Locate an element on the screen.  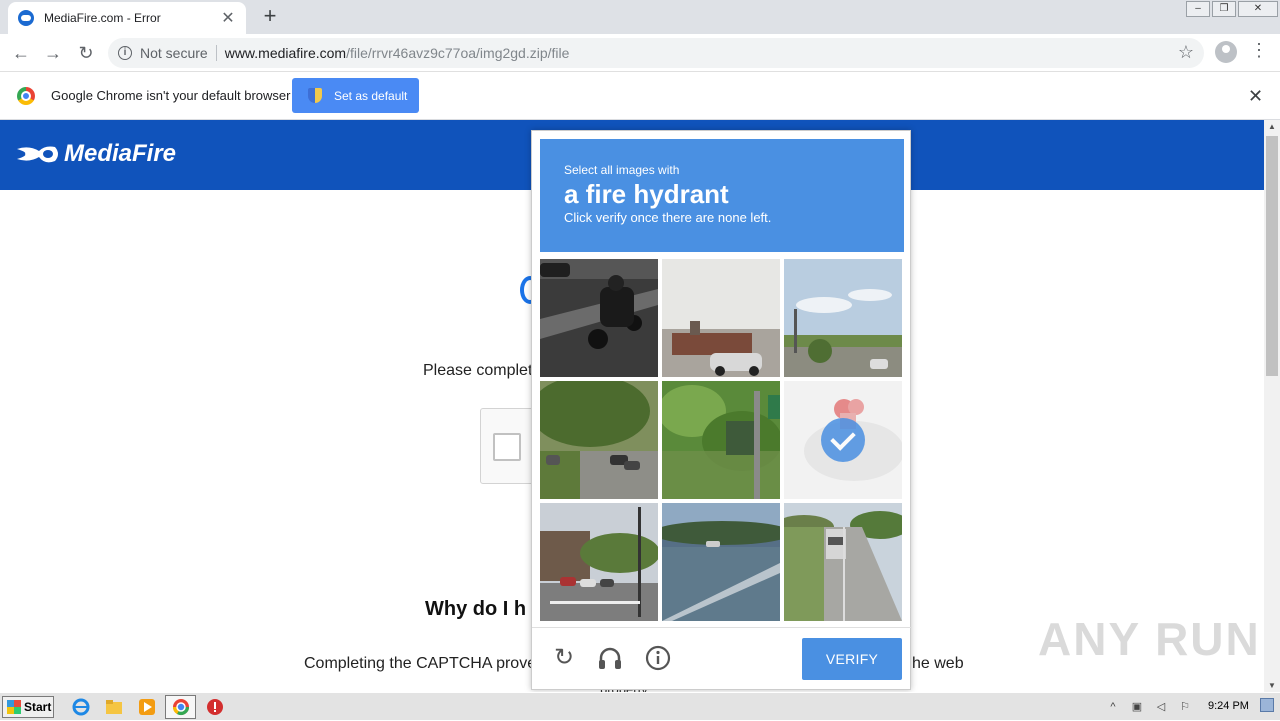
chrome-logo-icon is located at coordinates (26, 96).